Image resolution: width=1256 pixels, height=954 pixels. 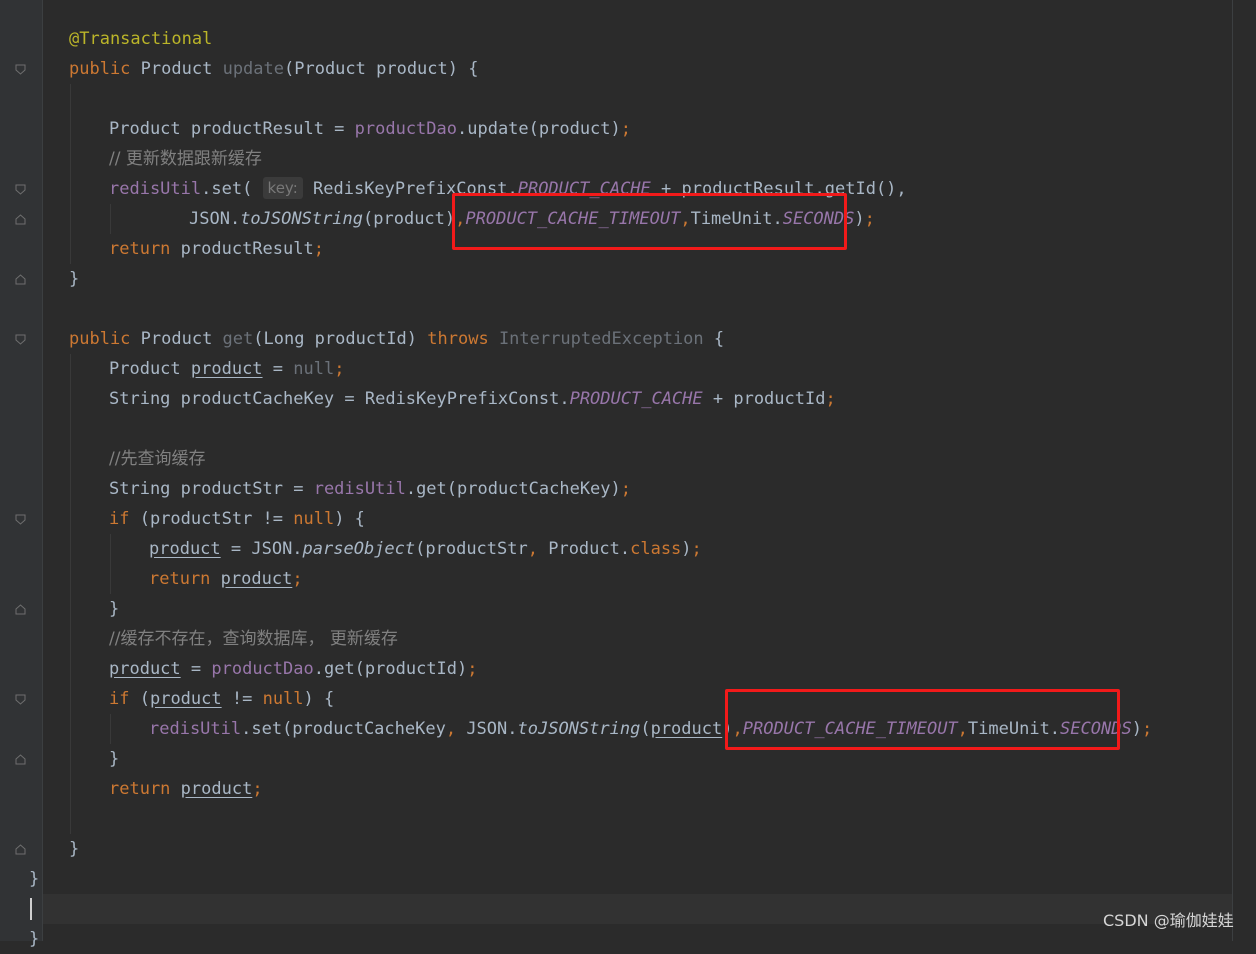 What do you see at coordinates (100, 339) in the screenshot?
I see `keyword: public` at bounding box center [100, 339].